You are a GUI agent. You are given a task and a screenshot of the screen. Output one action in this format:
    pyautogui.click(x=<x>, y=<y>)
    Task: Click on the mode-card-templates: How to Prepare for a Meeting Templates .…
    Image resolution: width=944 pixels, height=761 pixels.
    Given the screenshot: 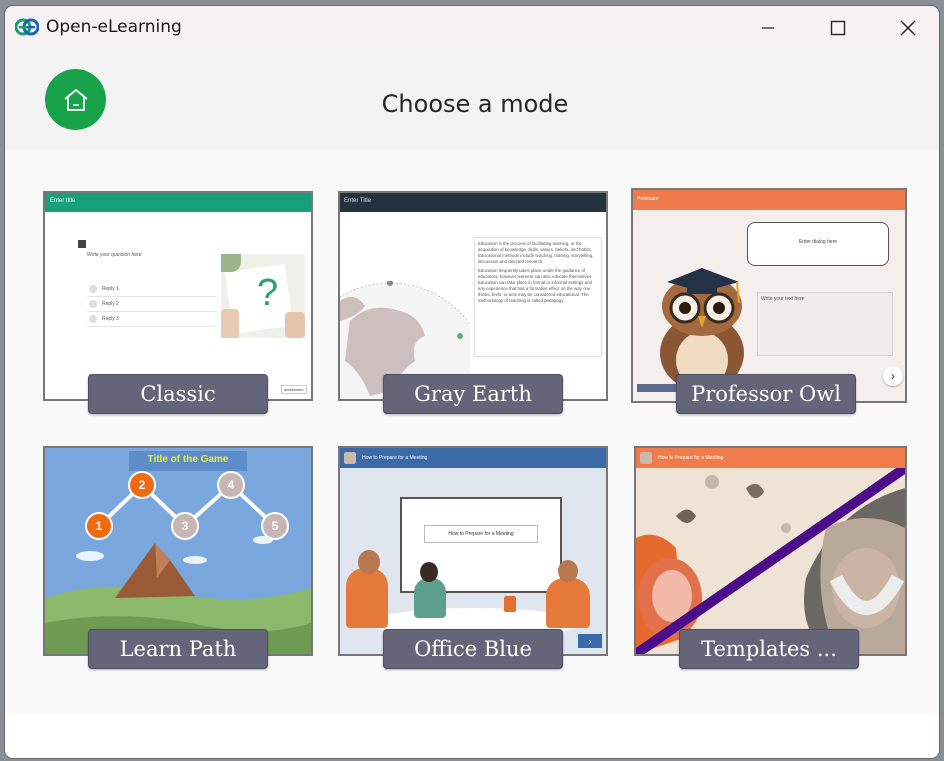 What is the action you would take?
    pyautogui.click(x=770, y=557)
    